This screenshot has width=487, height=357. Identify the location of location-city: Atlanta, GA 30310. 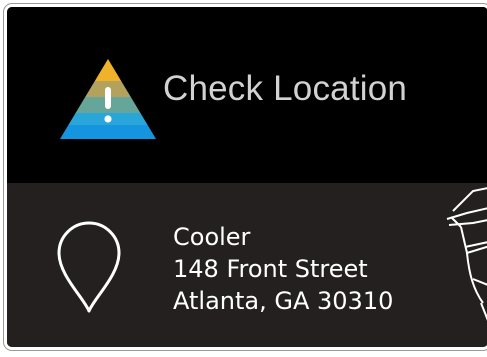
(283, 301).